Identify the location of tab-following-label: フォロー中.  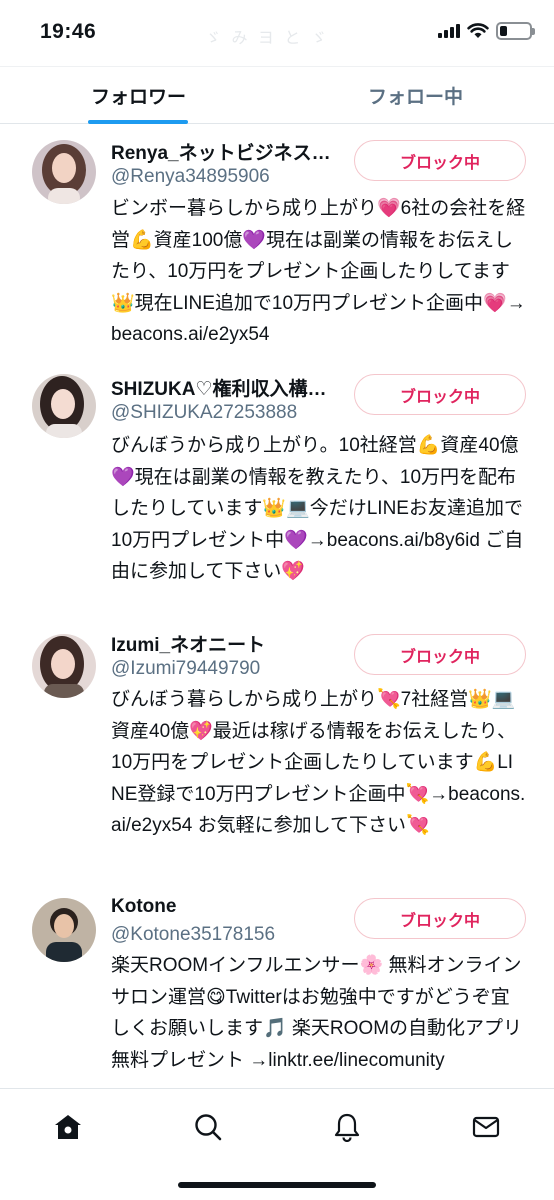
(415, 97).